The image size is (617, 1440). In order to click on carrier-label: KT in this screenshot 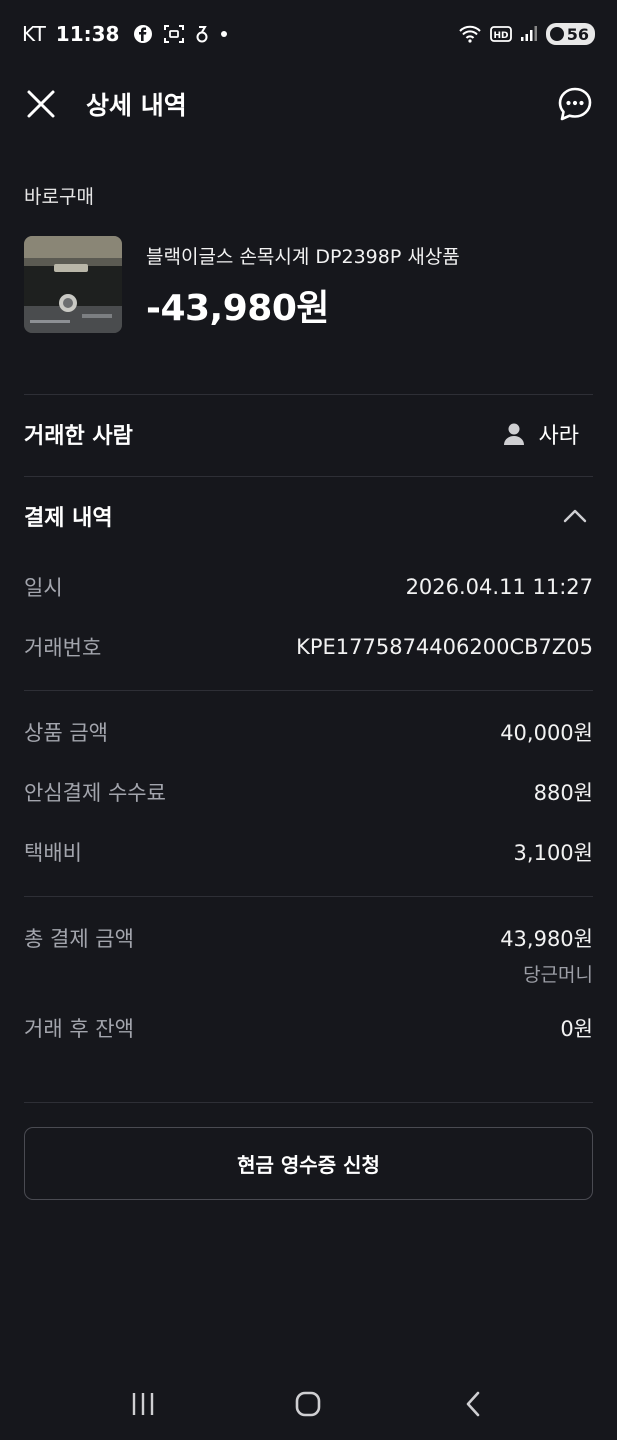, I will do `click(34, 34)`.